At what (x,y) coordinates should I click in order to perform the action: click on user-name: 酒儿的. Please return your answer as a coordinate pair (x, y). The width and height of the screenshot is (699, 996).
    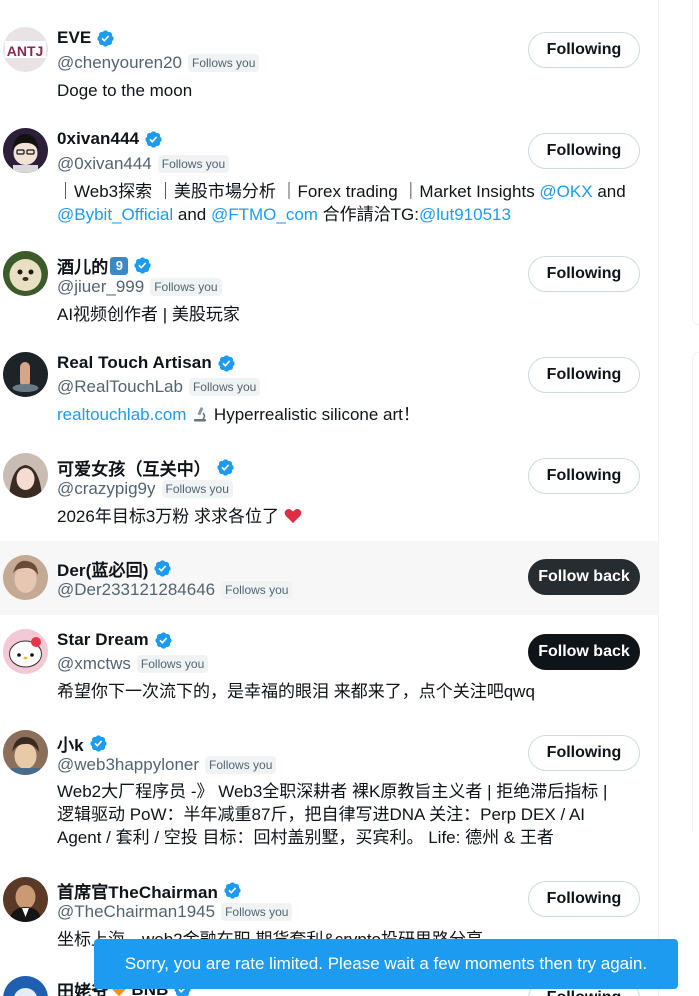
    Looking at the image, I should click on (82, 265).